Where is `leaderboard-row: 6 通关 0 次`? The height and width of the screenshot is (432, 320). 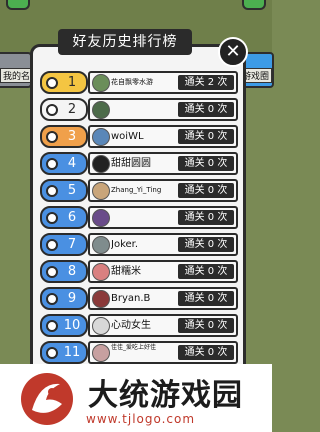 leaderboard-row: 6 通关 0 次 is located at coordinates (139, 216).